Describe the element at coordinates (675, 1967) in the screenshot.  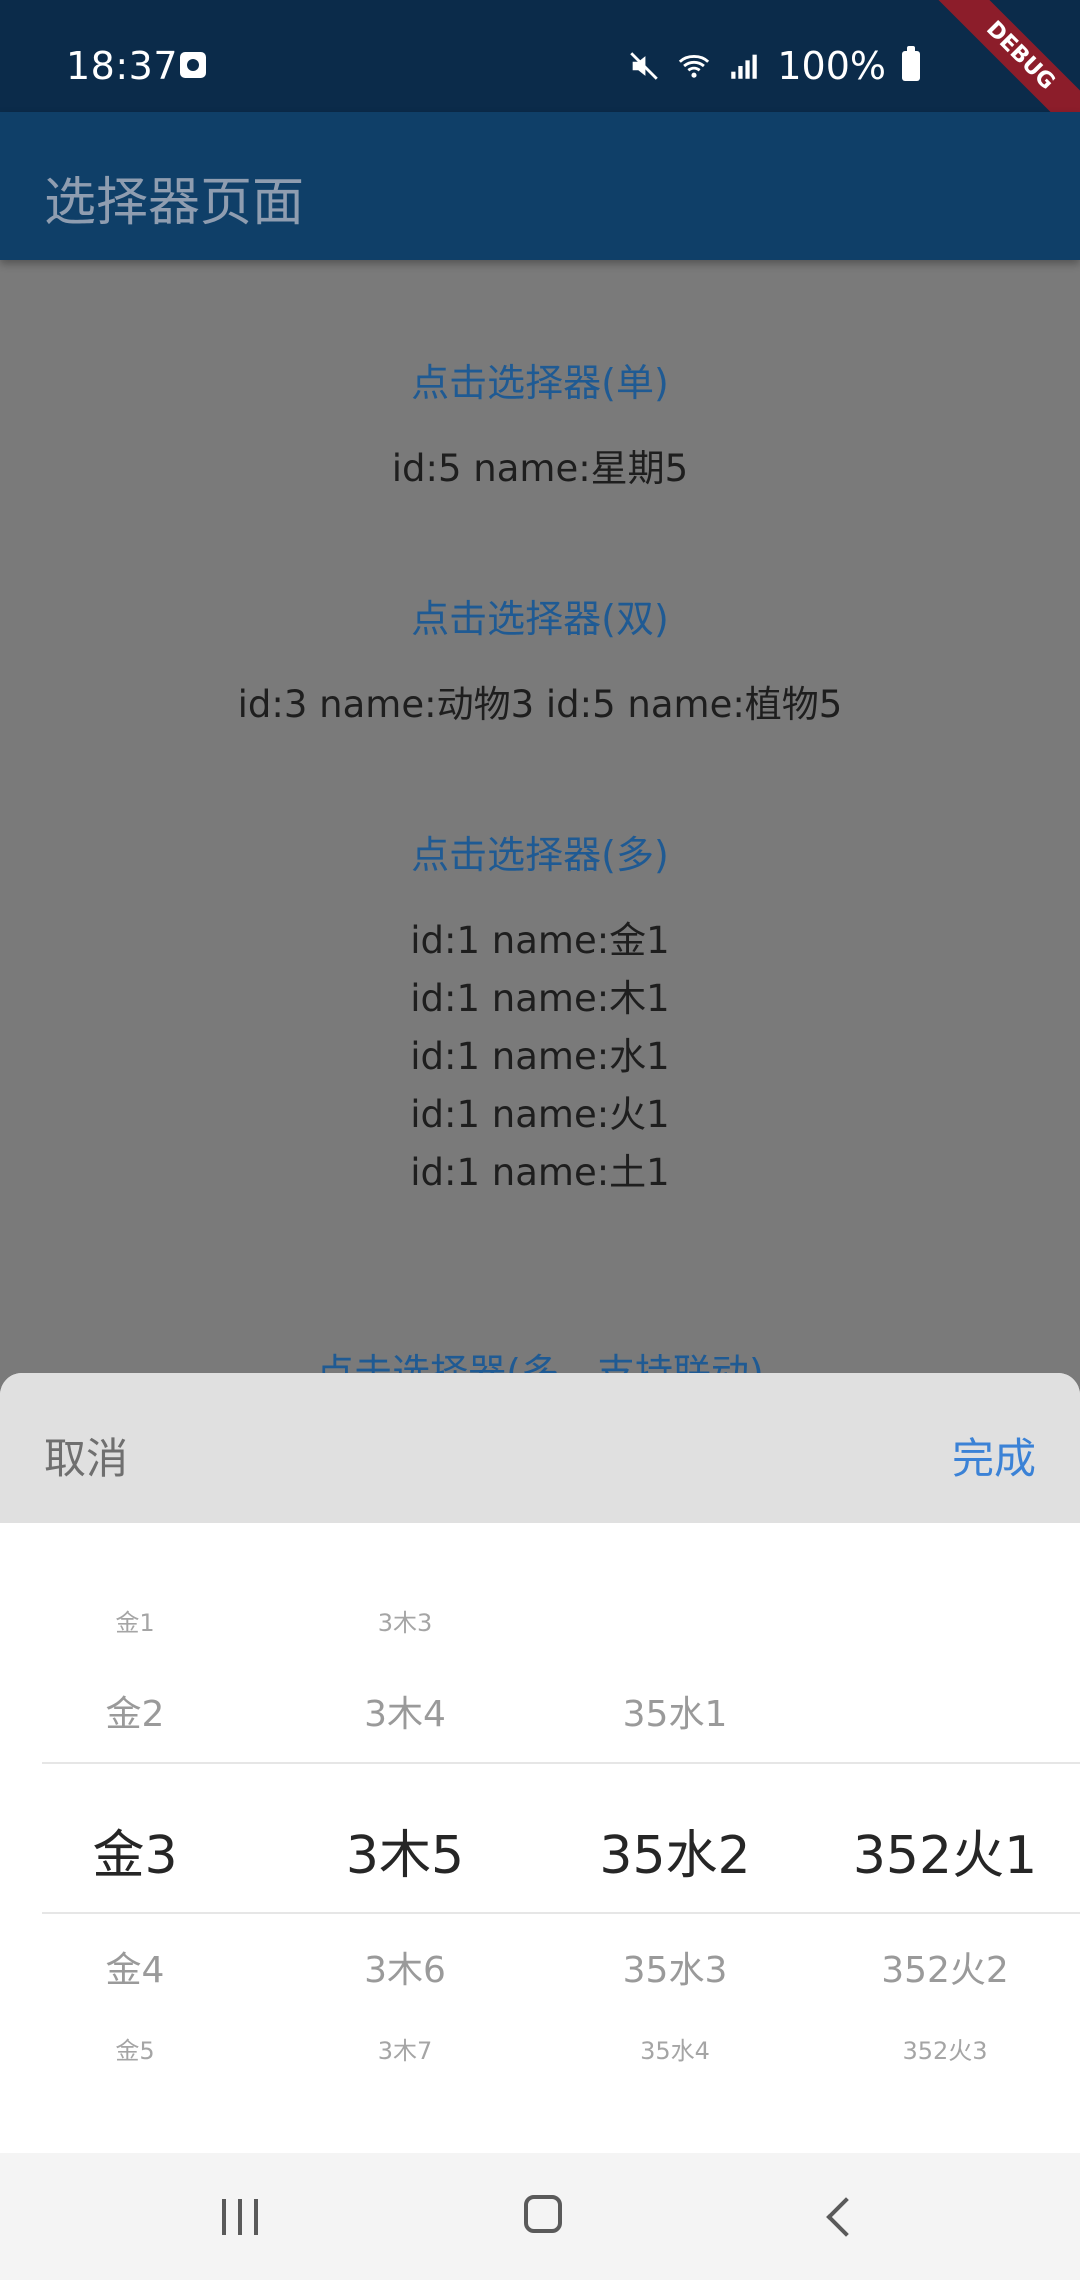
I see `picker-item: 35水3` at that location.